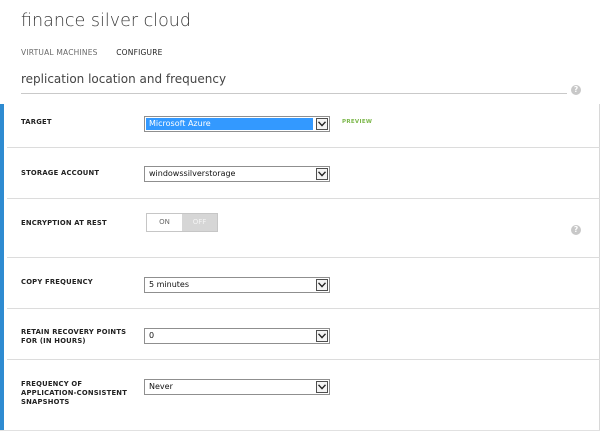  I want to click on storage-account-select: windowssilverstorage, so click(237, 174).